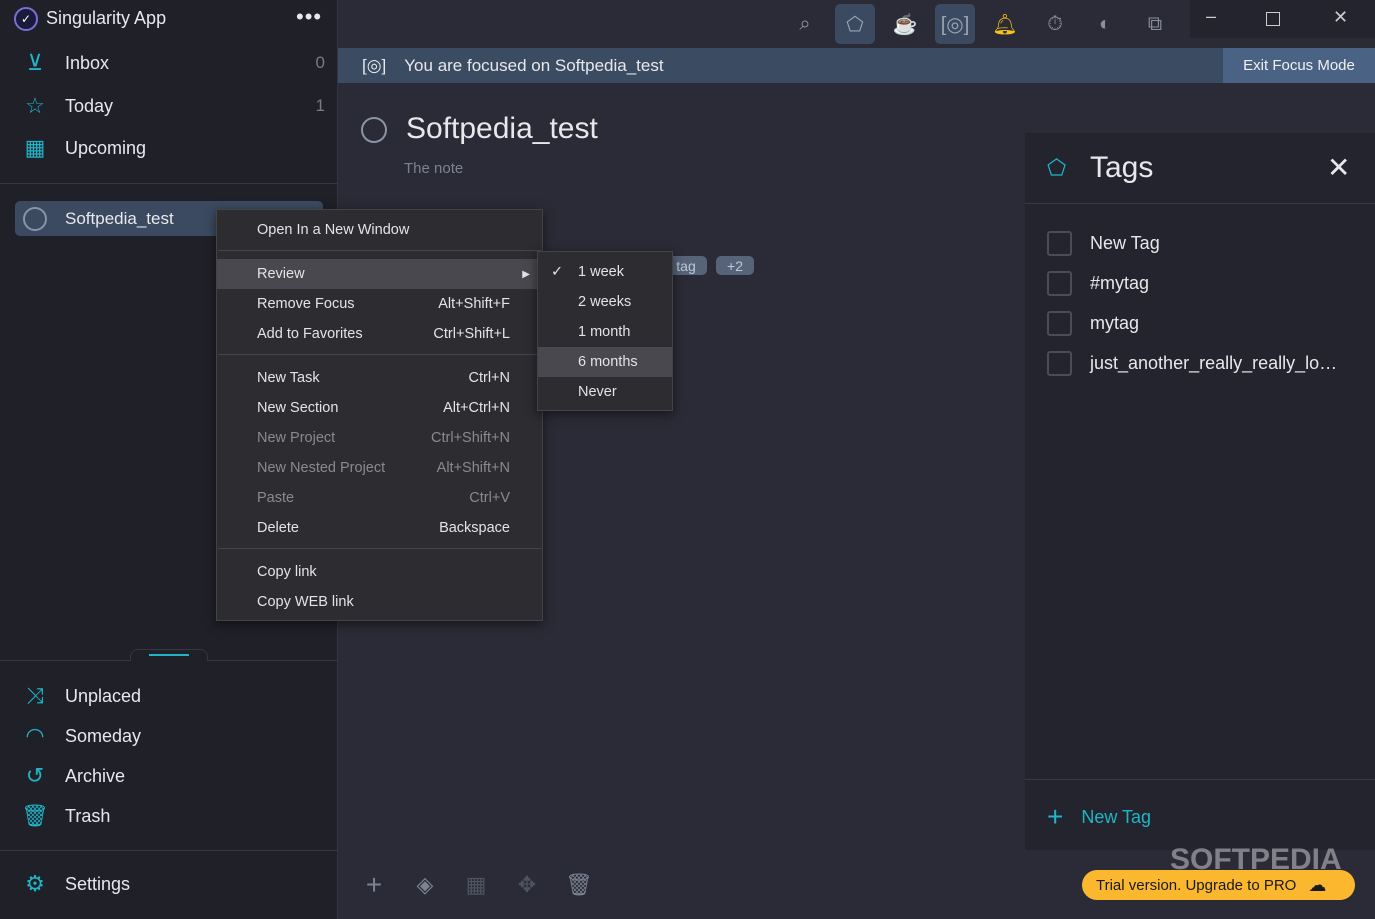 The width and height of the screenshot is (1375, 919). Describe the element at coordinates (1196, 885) in the screenshot. I see `label: Trial version. Upgrade to PRO` at that location.